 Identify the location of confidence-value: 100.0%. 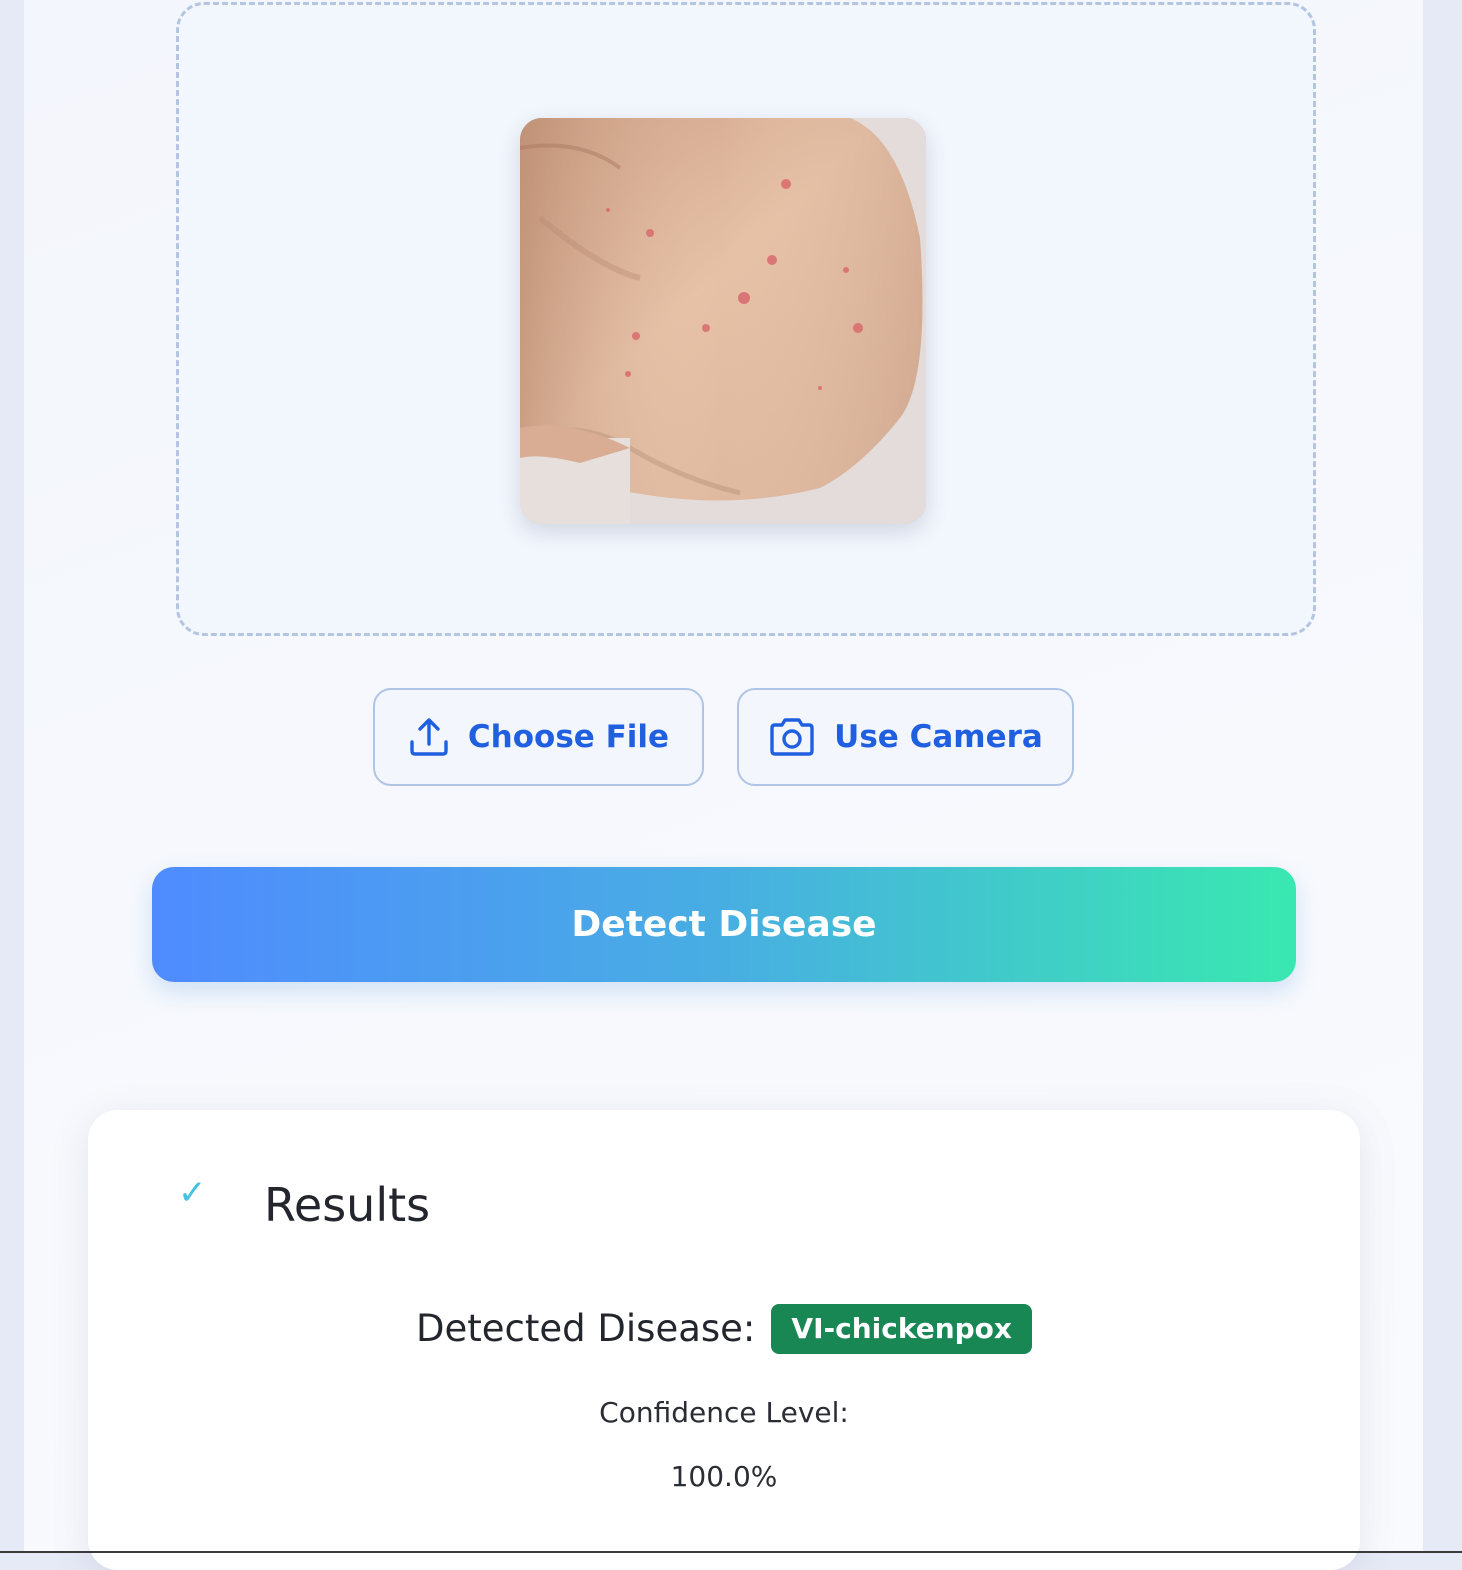
(724, 1476).